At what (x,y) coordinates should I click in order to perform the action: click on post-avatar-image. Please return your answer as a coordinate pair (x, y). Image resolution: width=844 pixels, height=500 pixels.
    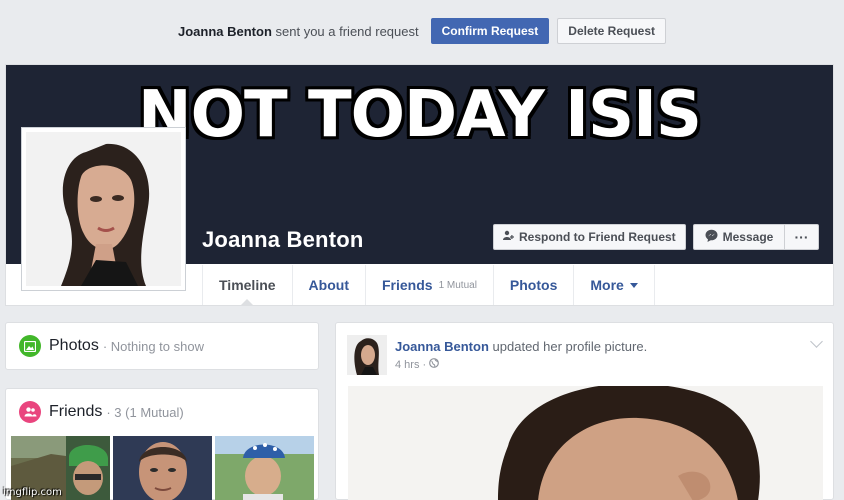
    Looking at the image, I should click on (367, 355).